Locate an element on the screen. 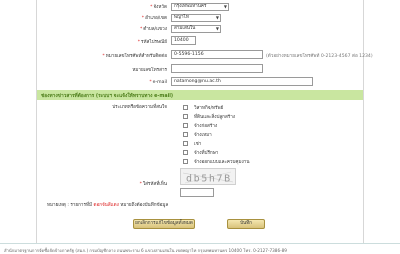 Image resolution: width=400 pixels, height=254 pixels. reset-button: ยกเลิกการแก้ไขข้อมูลทั้งหมด is located at coordinates (164, 224).